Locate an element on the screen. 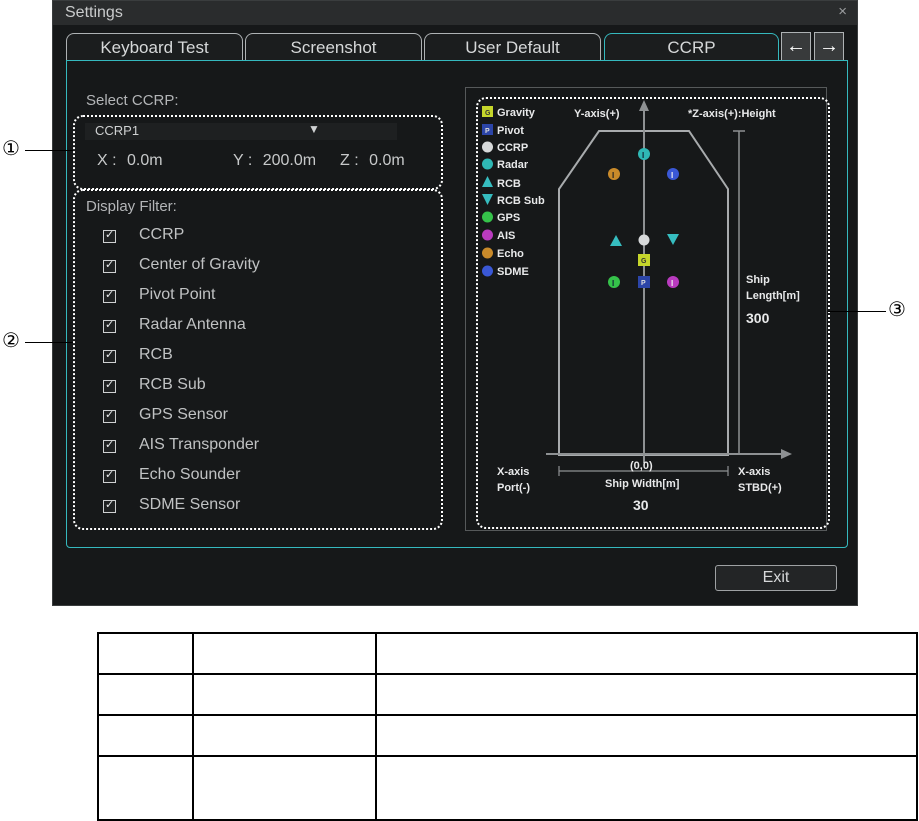  tab-user-default: User Default is located at coordinates (512, 47).